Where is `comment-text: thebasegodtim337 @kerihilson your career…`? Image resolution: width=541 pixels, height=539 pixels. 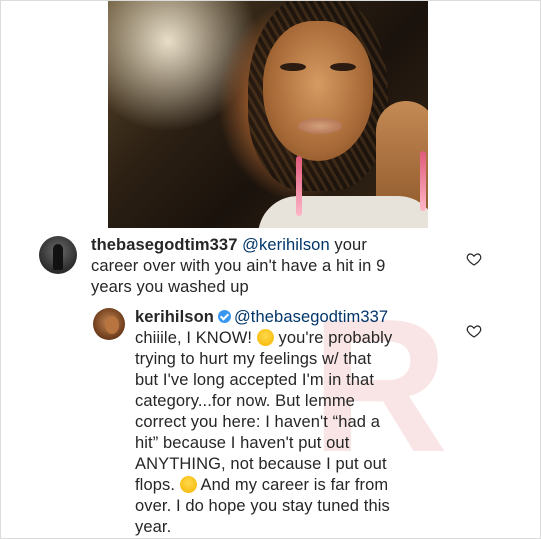 comment-text: thebasegodtim337 @kerihilson your career… is located at coordinates (238, 266).